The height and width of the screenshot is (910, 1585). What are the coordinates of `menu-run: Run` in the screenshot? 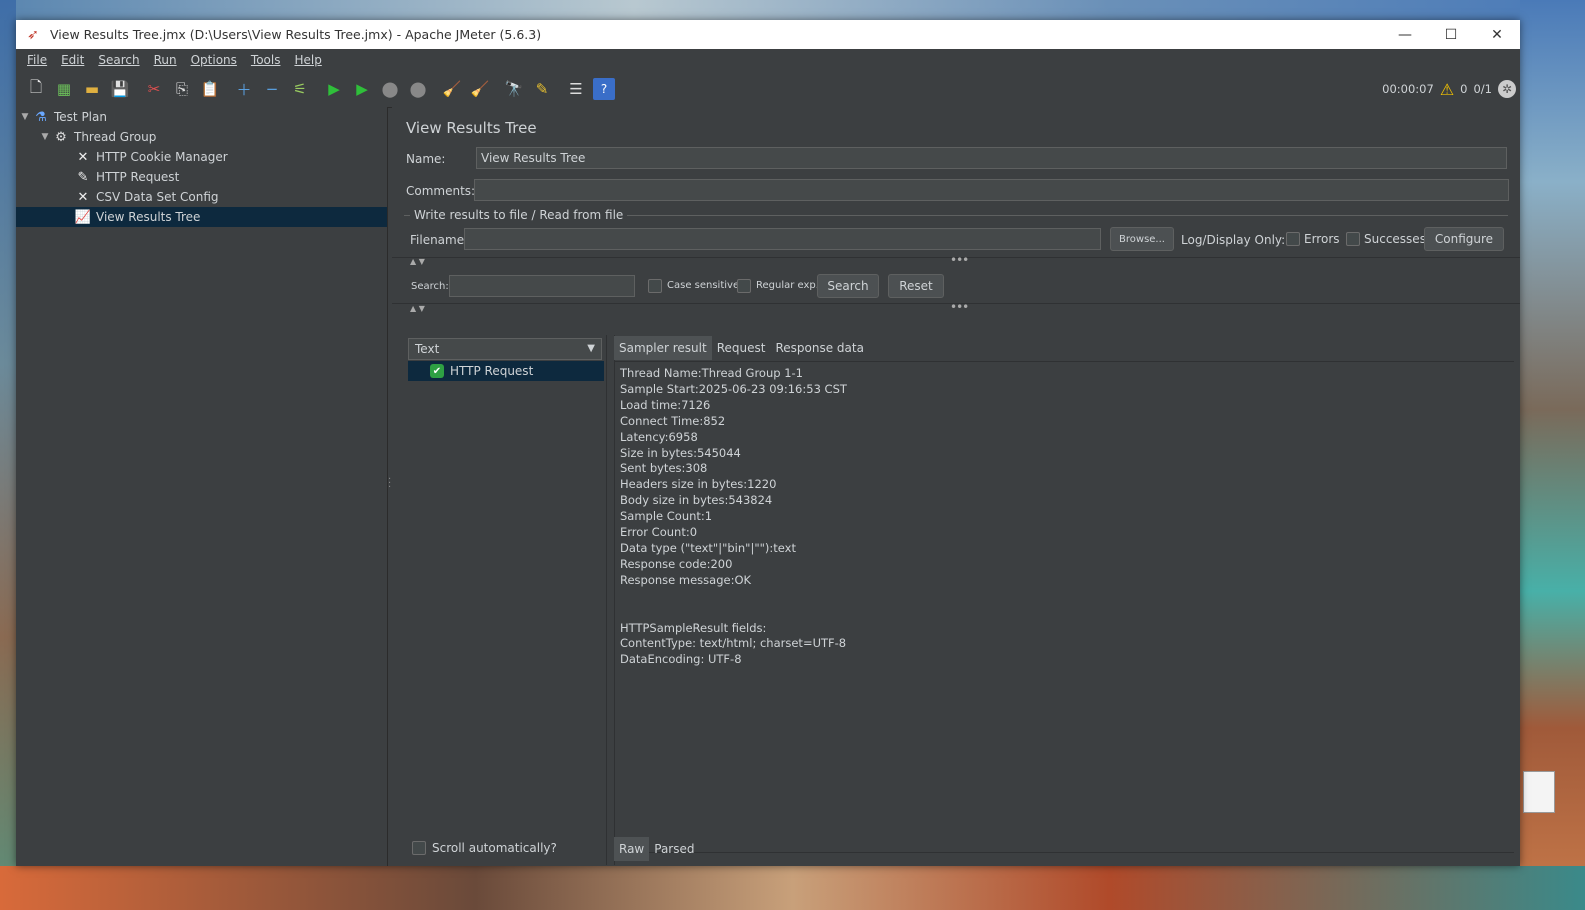 It's located at (165, 60).